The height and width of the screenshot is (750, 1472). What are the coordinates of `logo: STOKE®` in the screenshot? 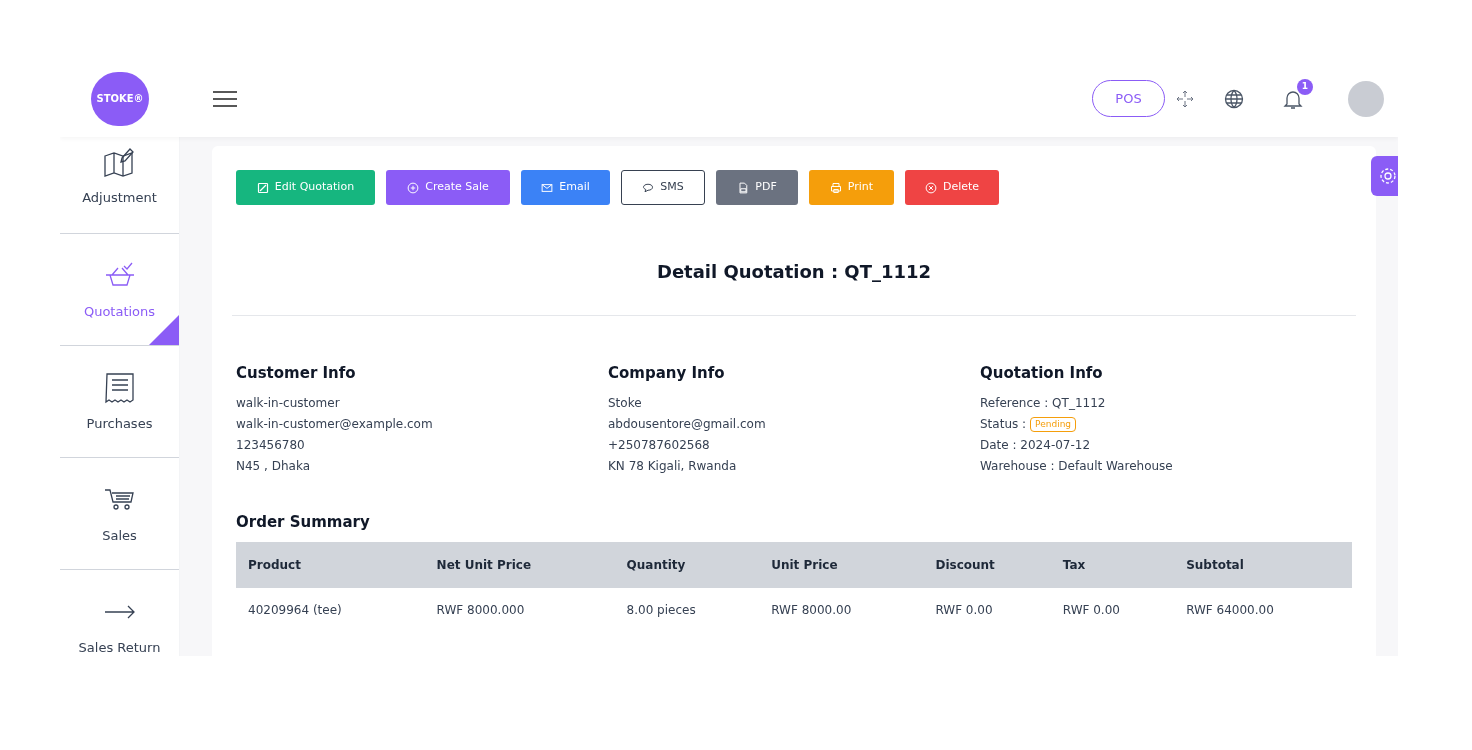 It's located at (120, 98).